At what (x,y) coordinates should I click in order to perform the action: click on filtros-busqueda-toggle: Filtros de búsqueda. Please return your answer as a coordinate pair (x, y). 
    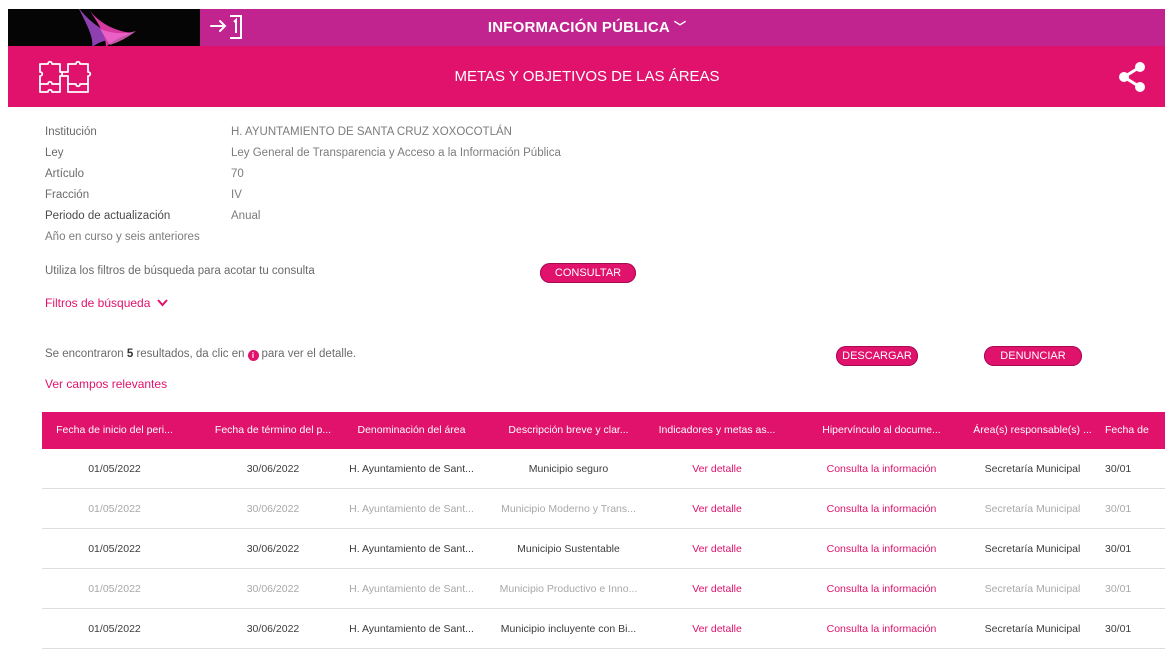
    Looking at the image, I should click on (106, 303).